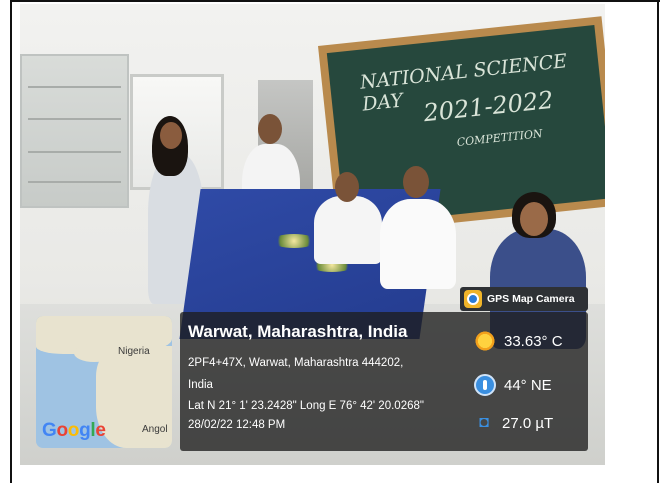  I want to click on address-line-1: 2PF4+47X, Warwat, Maharashtra 444202,, so click(296, 363).